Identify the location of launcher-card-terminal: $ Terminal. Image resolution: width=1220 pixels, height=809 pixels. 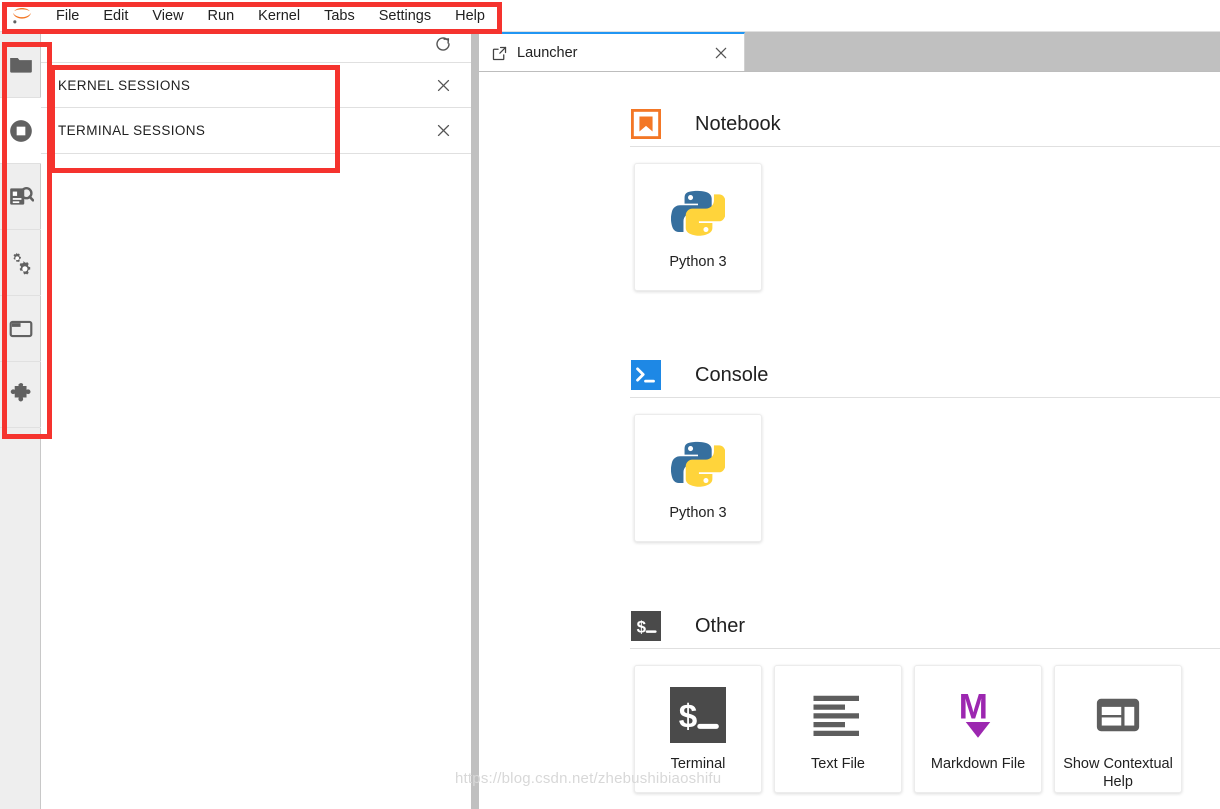
(698, 729).